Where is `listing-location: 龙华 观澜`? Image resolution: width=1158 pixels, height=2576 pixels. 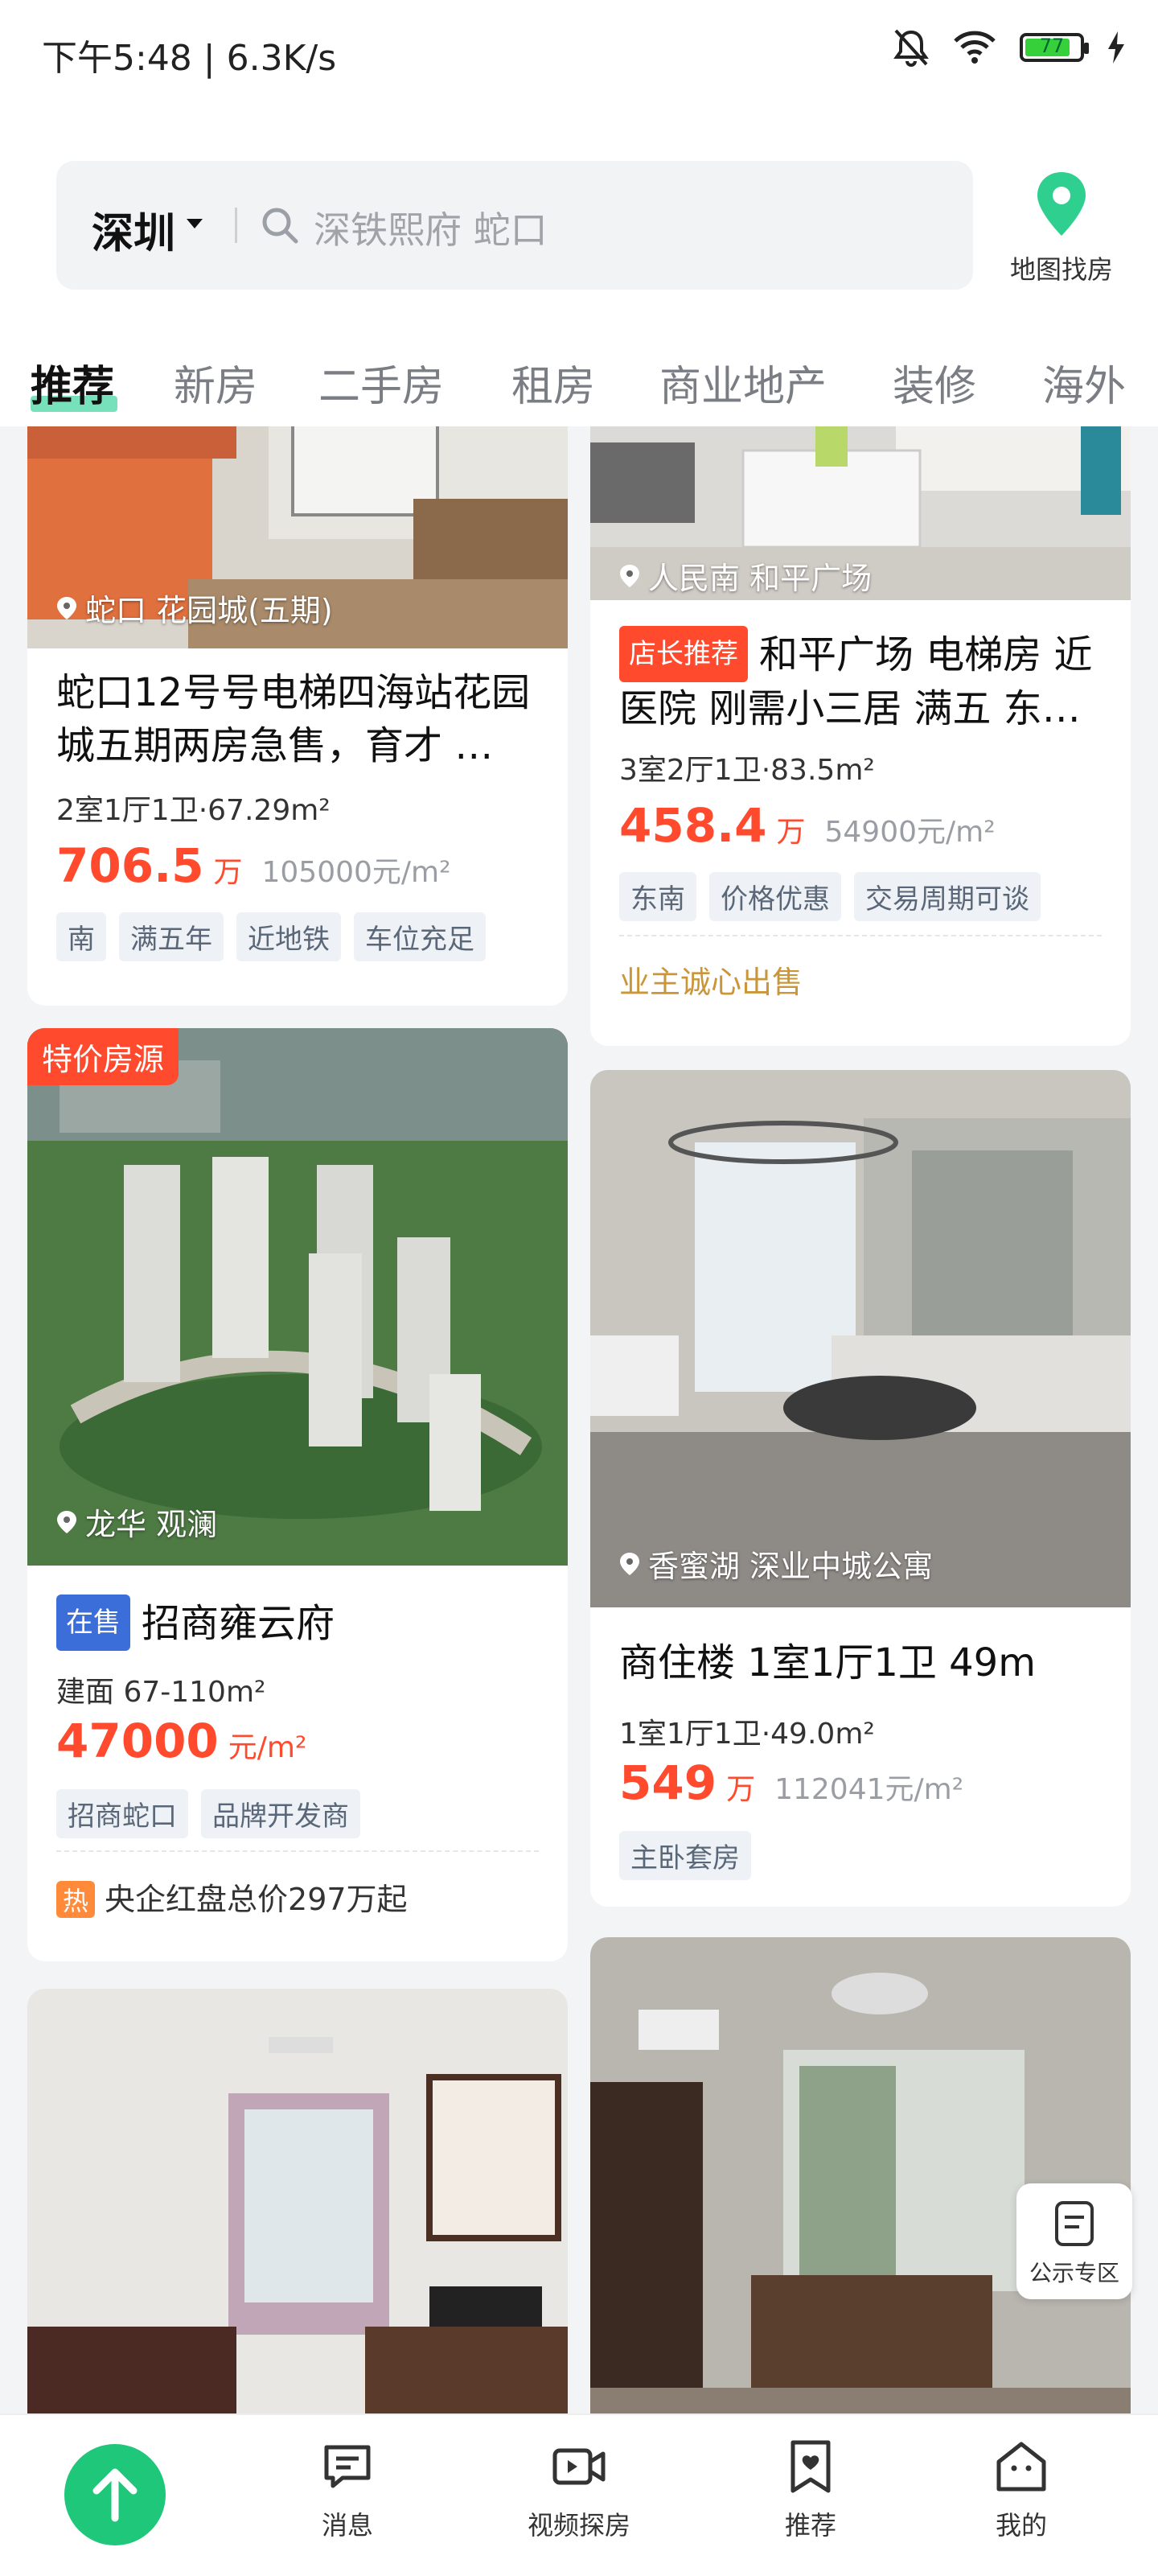
listing-location: 龙华 观澜 is located at coordinates (136, 1522).